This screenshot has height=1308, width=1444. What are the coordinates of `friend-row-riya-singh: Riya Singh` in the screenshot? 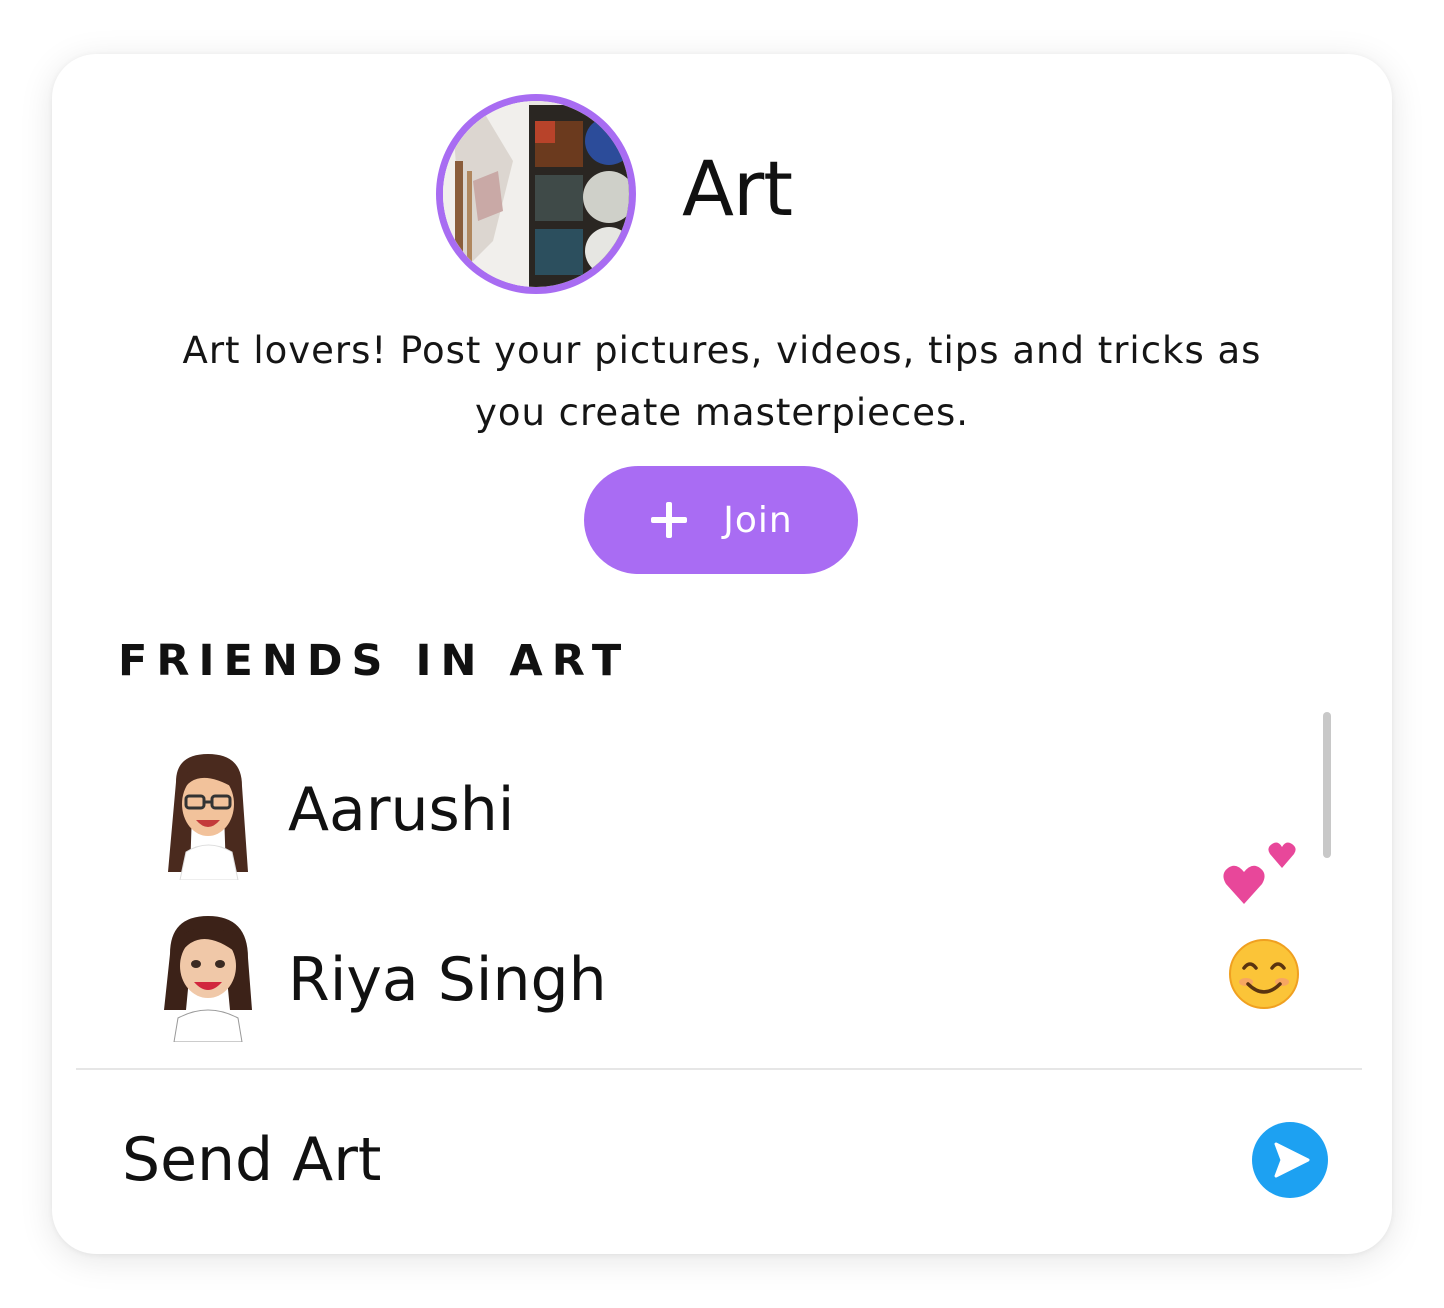 It's located at (687, 989).